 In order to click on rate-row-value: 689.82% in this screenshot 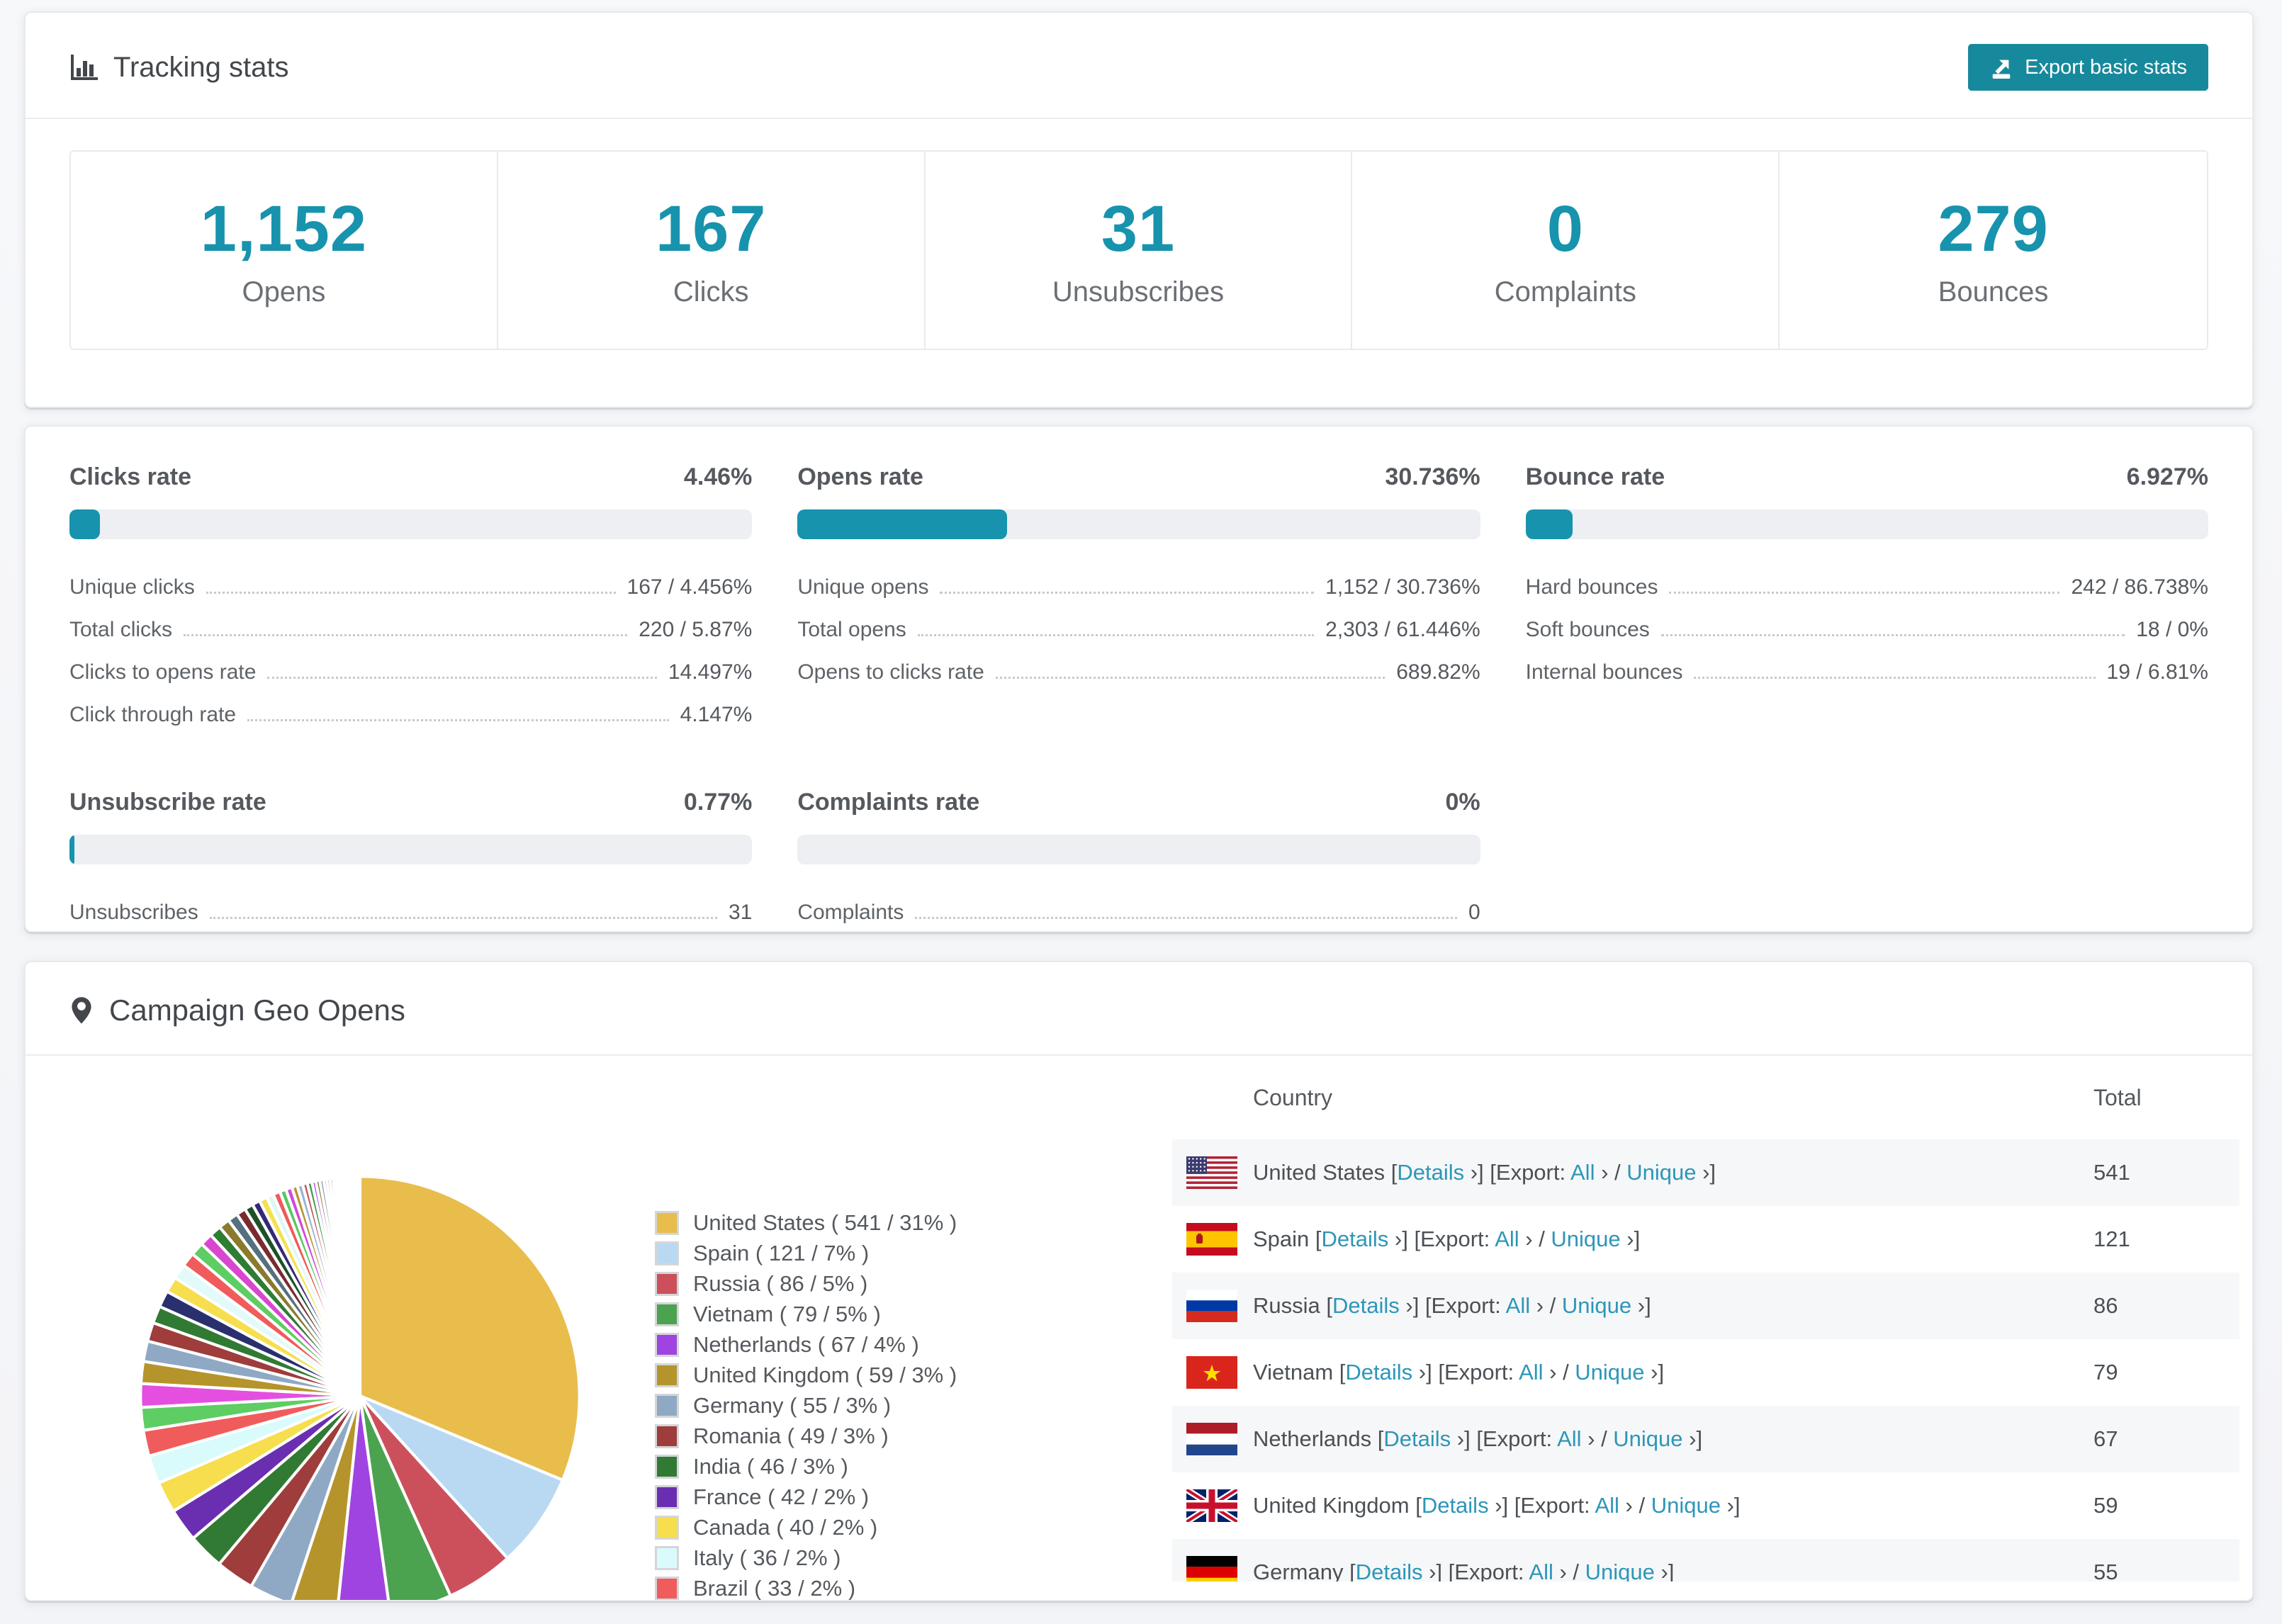, I will do `click(1438, 672)`.